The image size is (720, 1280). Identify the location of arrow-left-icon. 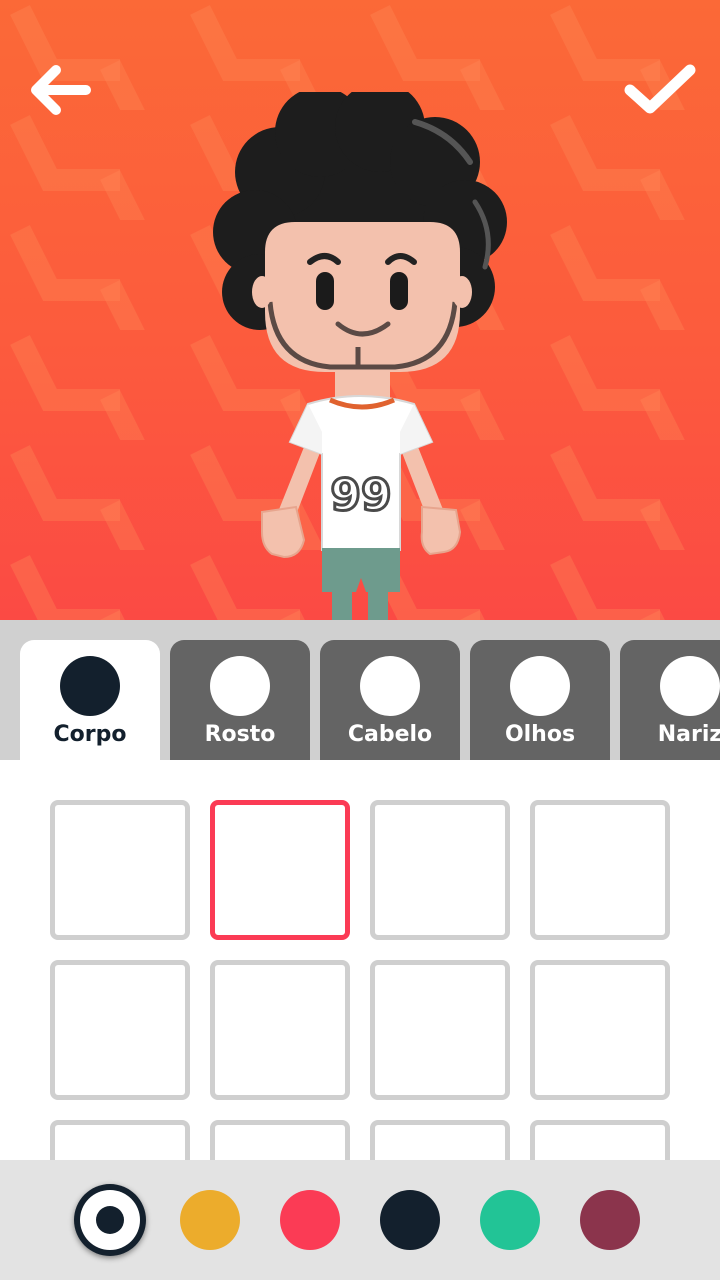
(61, 90).